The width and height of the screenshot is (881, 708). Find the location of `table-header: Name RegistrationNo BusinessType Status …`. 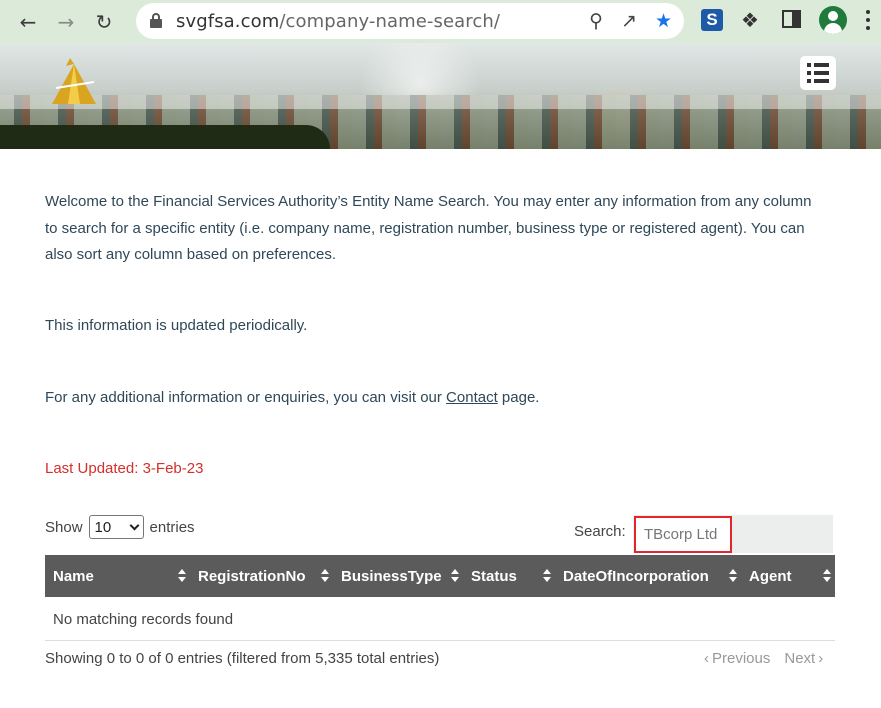

table-header: Name RegistrationNo BusinessType Status … is located at coordinates (440, 576).